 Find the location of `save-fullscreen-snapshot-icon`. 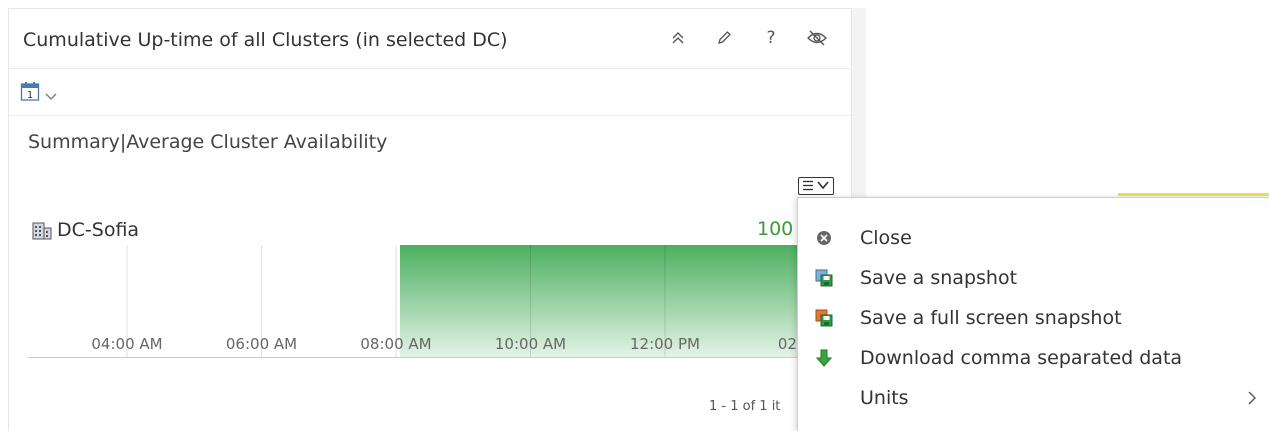

save-fullscreen-snapshot-icon is located at coordinates (824, 318).